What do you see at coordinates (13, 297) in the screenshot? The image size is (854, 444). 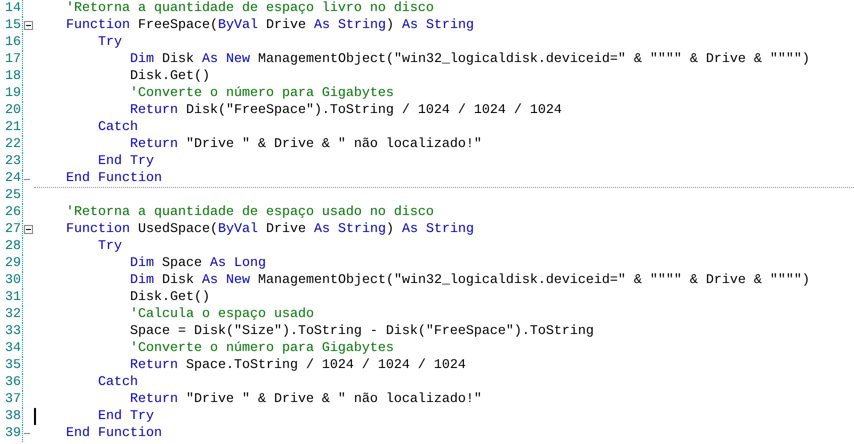 I see `line-number: 31` at bounding box center [13, 297].